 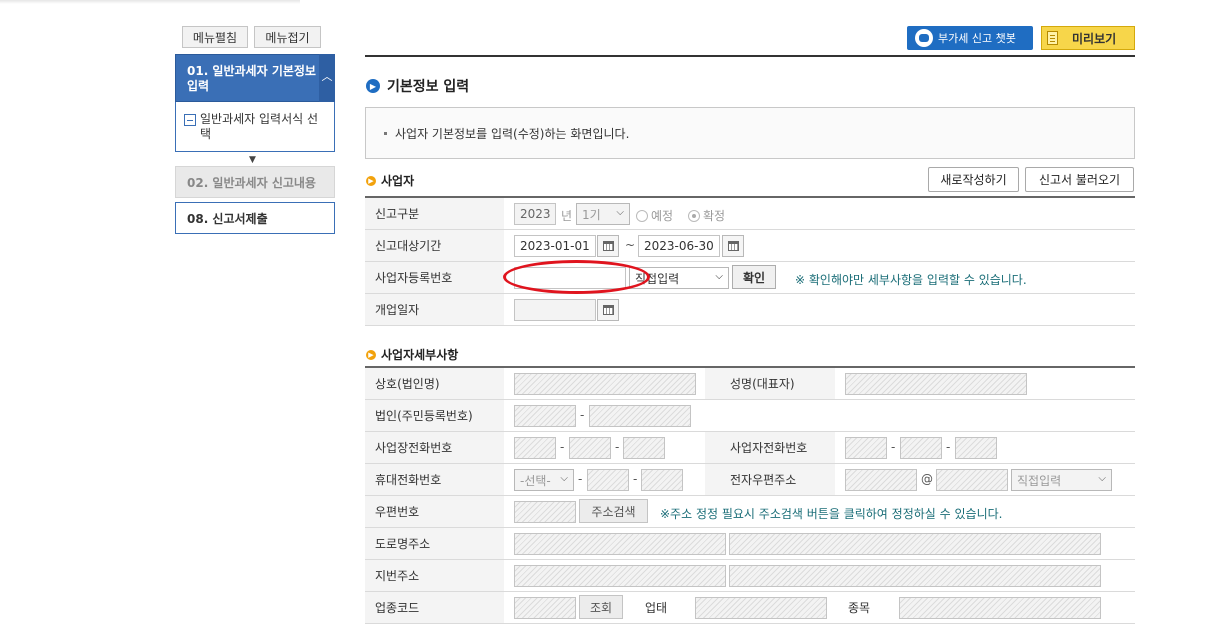 I want to click on period-end-field: 2023-06-30, so click(x=679, y=246).